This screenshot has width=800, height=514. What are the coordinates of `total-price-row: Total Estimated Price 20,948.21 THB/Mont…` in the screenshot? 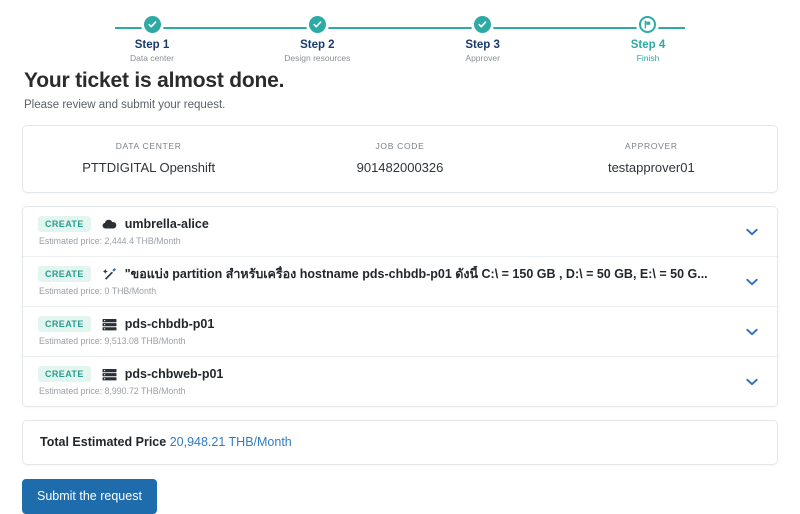 It's located at (400, 442).